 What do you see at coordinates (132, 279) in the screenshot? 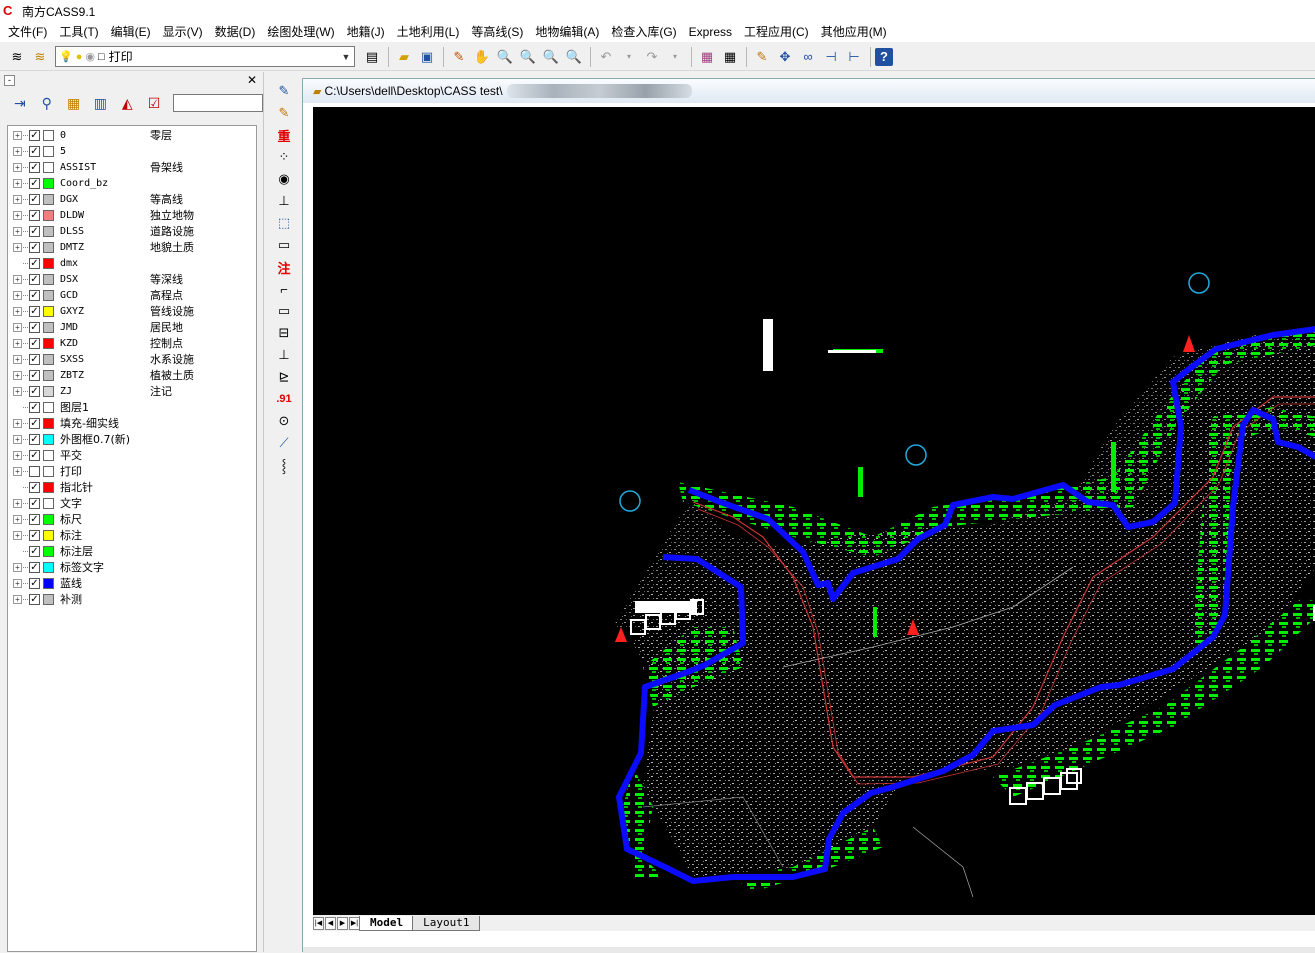
I see `layer-row: + ✓ DSX 等深线` at bounding box center [132, 279].